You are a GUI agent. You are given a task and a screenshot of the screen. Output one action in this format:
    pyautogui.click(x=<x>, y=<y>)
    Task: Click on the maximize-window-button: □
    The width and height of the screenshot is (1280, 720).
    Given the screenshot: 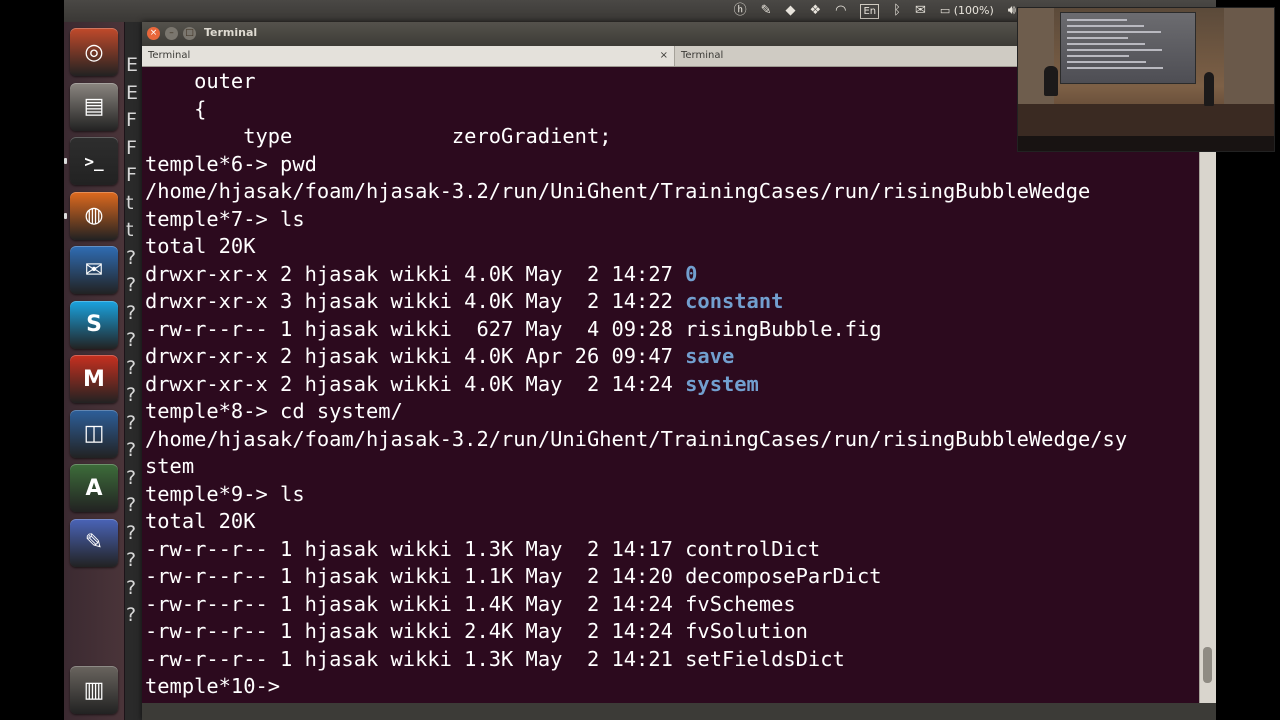 What is the action you would take?
    pyautogui.click(x=189, y=33)
    